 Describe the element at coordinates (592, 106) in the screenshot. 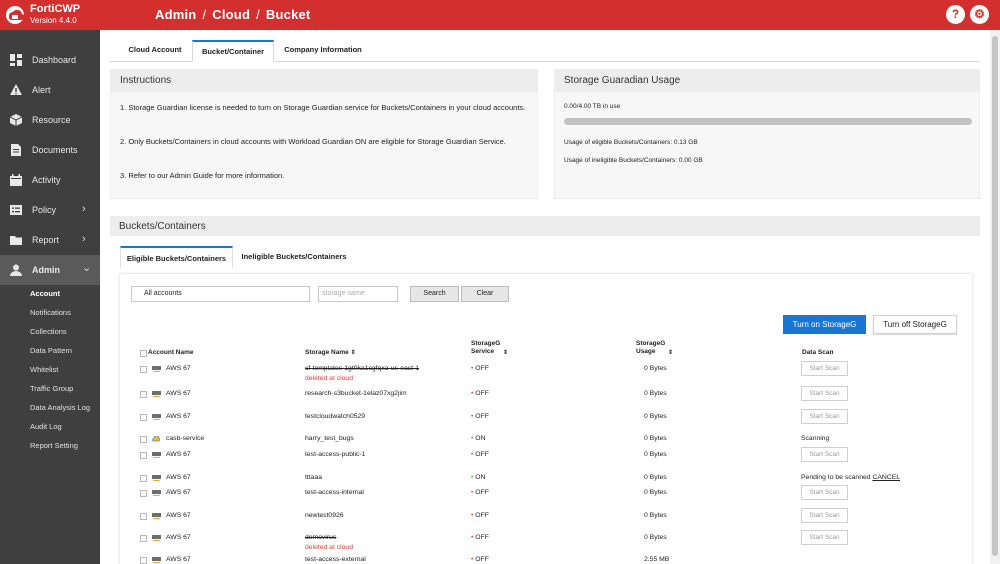

I see `usage-summary: 0.00/4.00 TB in use` at that location.